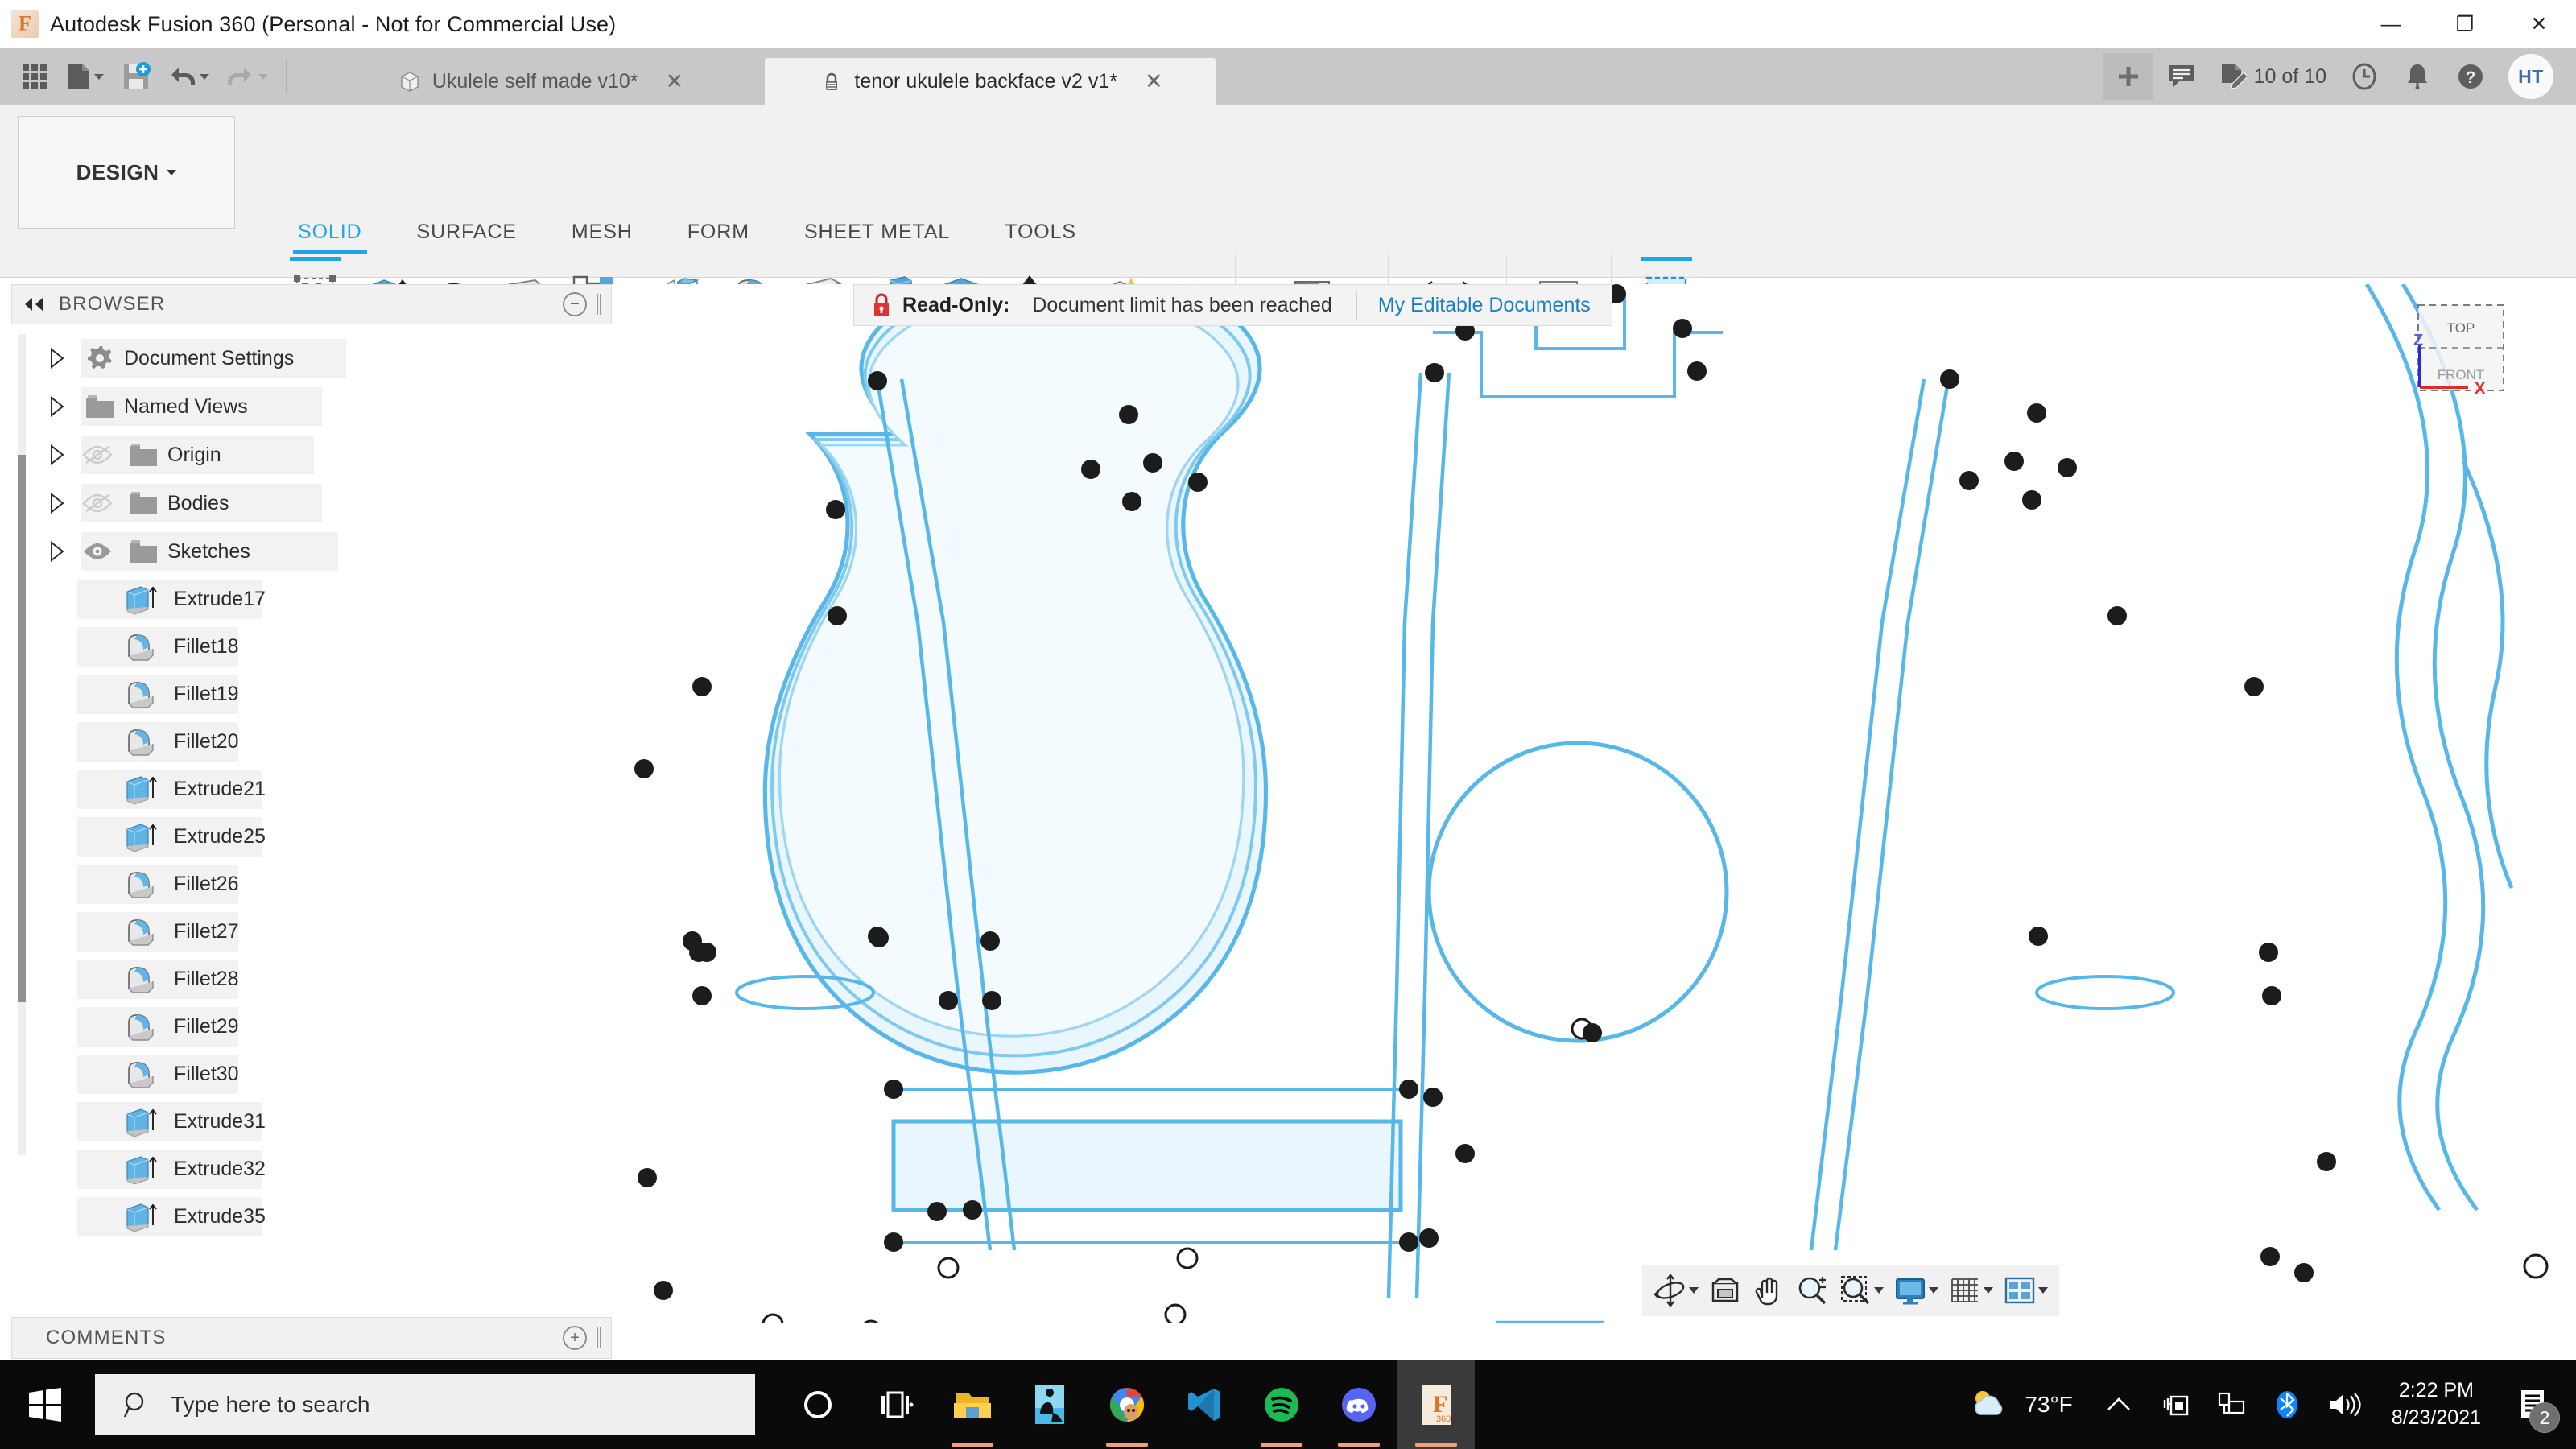 This screenshot has width=2576, height=1449. Describe the element at coordinates (1970, 1290) in the screenshot. I see `grid-snaps-button` at that location.